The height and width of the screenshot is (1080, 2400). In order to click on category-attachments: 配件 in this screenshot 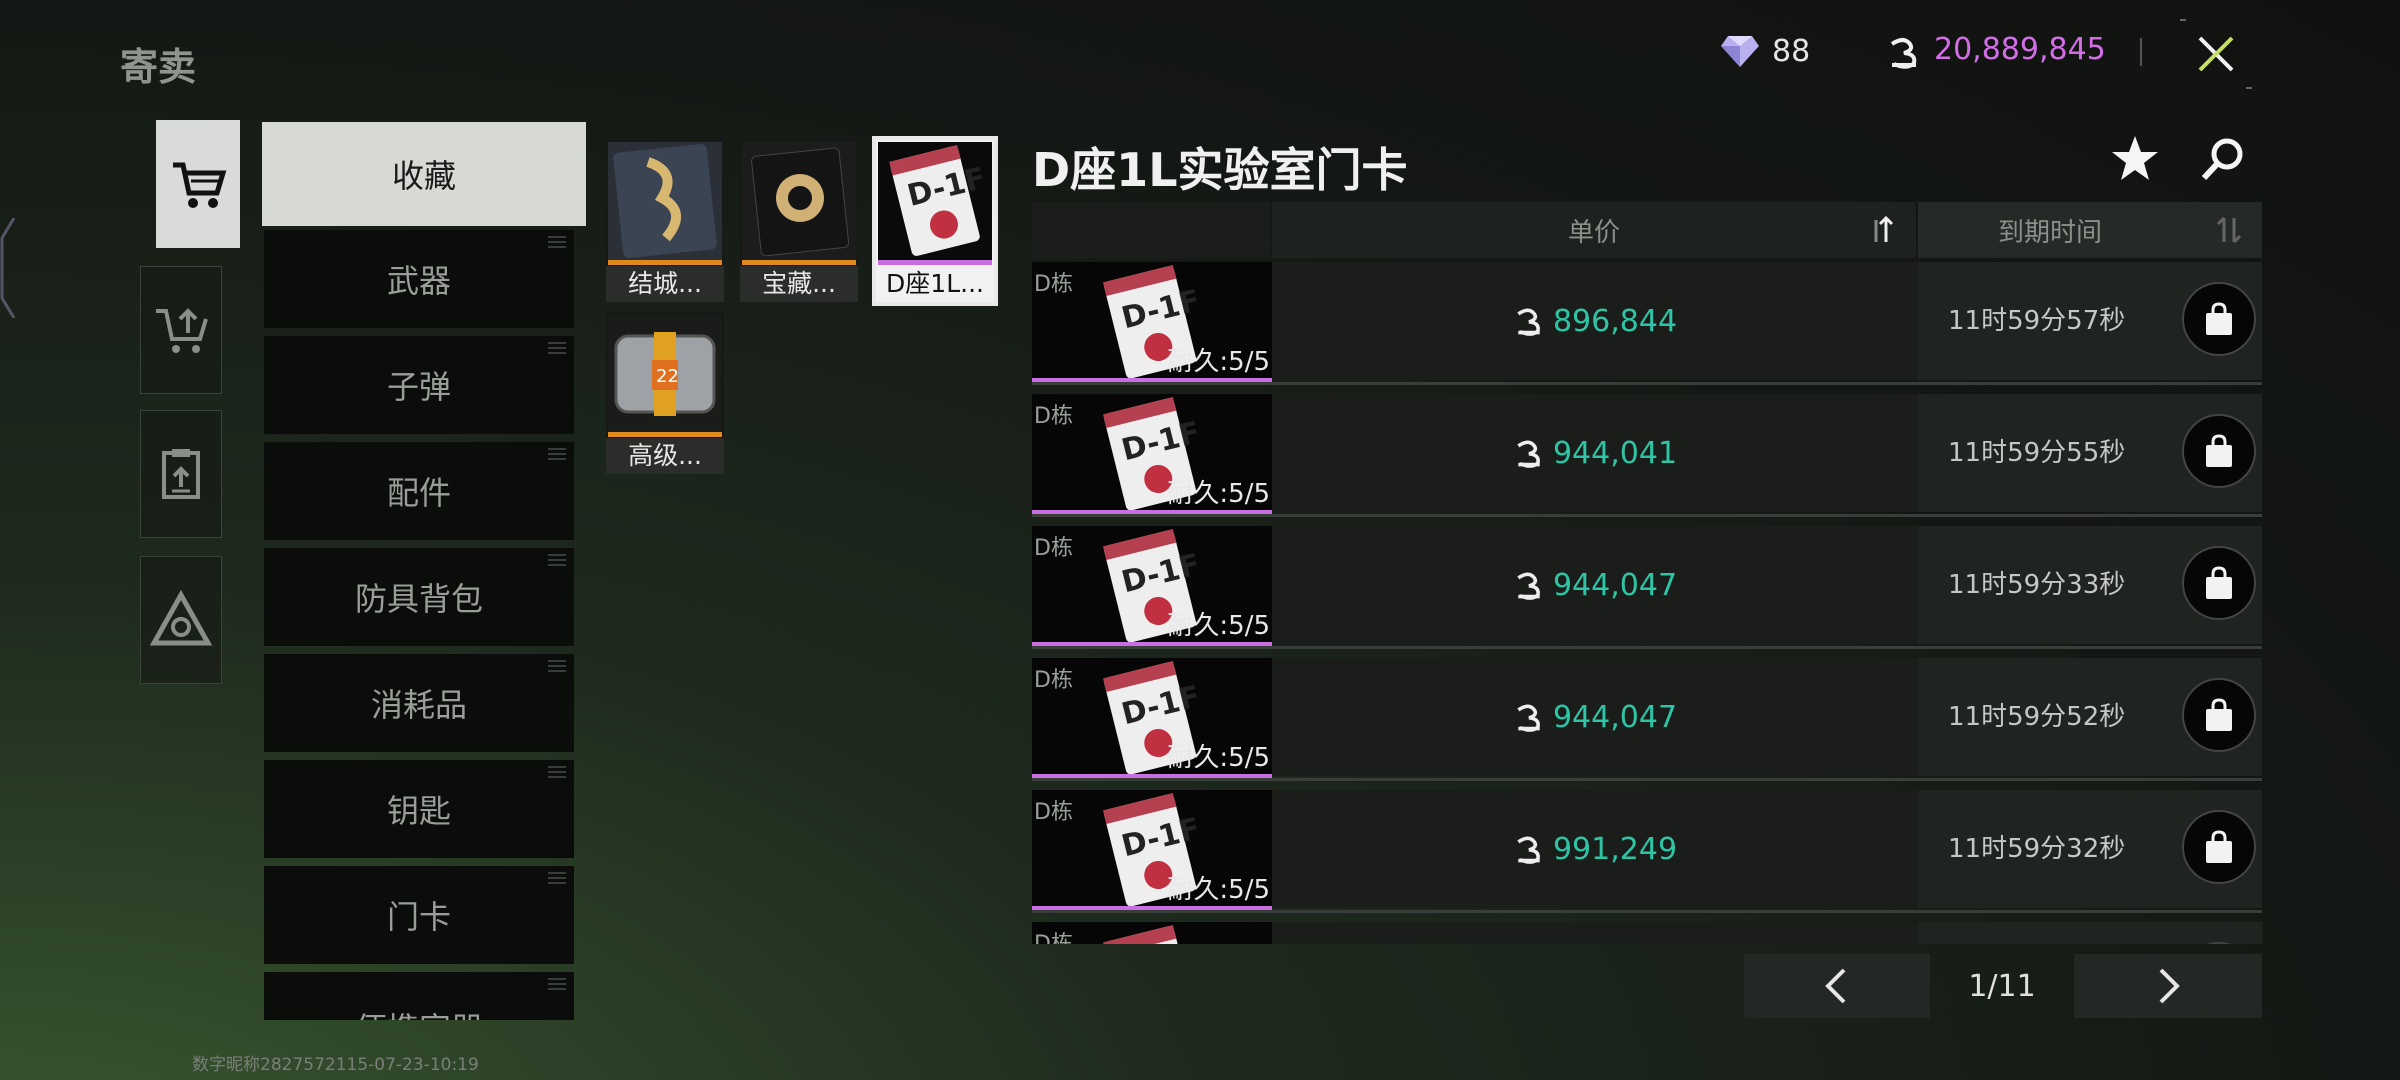, I will do `click(419, 491)`.